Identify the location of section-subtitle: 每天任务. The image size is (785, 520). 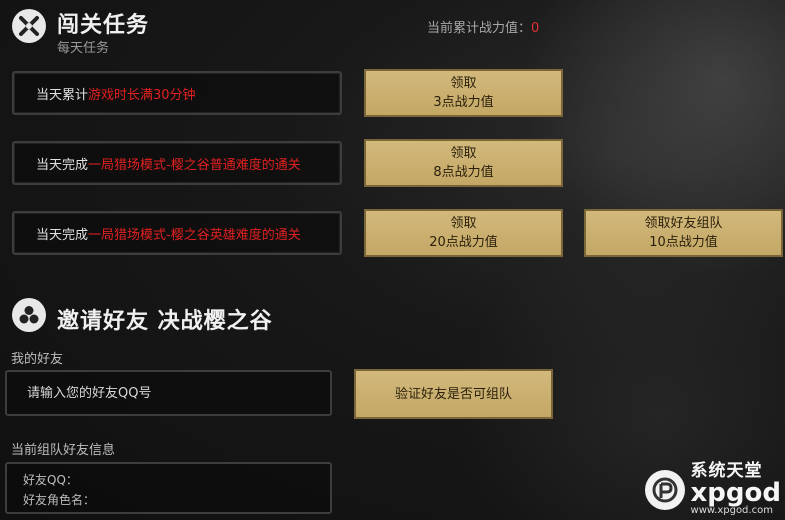
(83, 48).